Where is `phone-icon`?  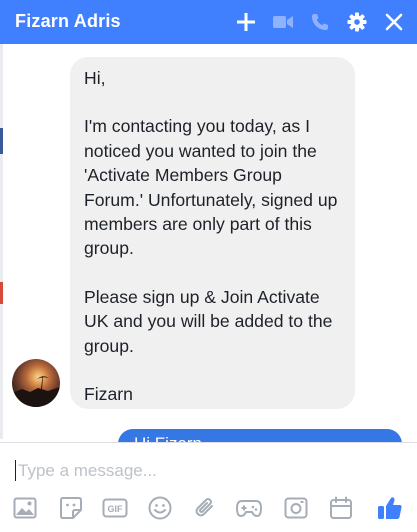
phone-icon is located at coordinates (320, 22).